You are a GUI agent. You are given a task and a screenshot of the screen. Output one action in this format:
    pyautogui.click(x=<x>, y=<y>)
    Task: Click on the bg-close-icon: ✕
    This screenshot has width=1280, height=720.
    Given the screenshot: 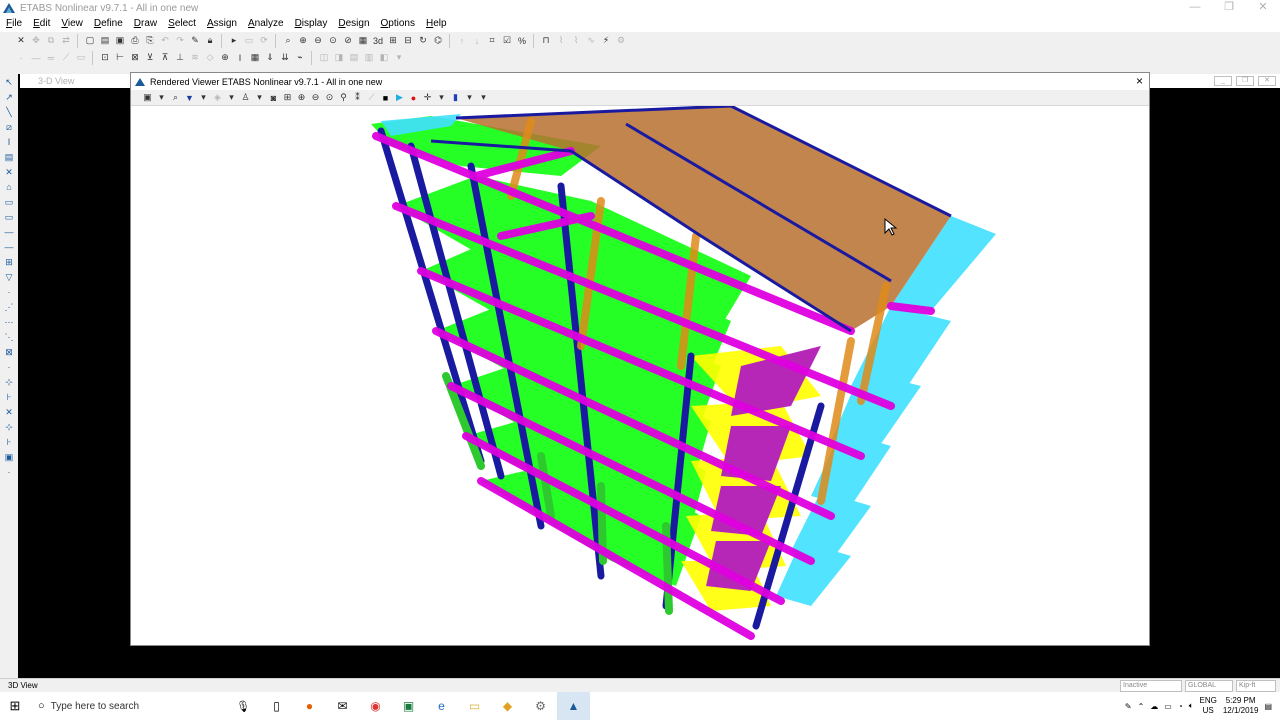 What is the action you would take?
    pyautogui.click(x=1267, y=81)
    